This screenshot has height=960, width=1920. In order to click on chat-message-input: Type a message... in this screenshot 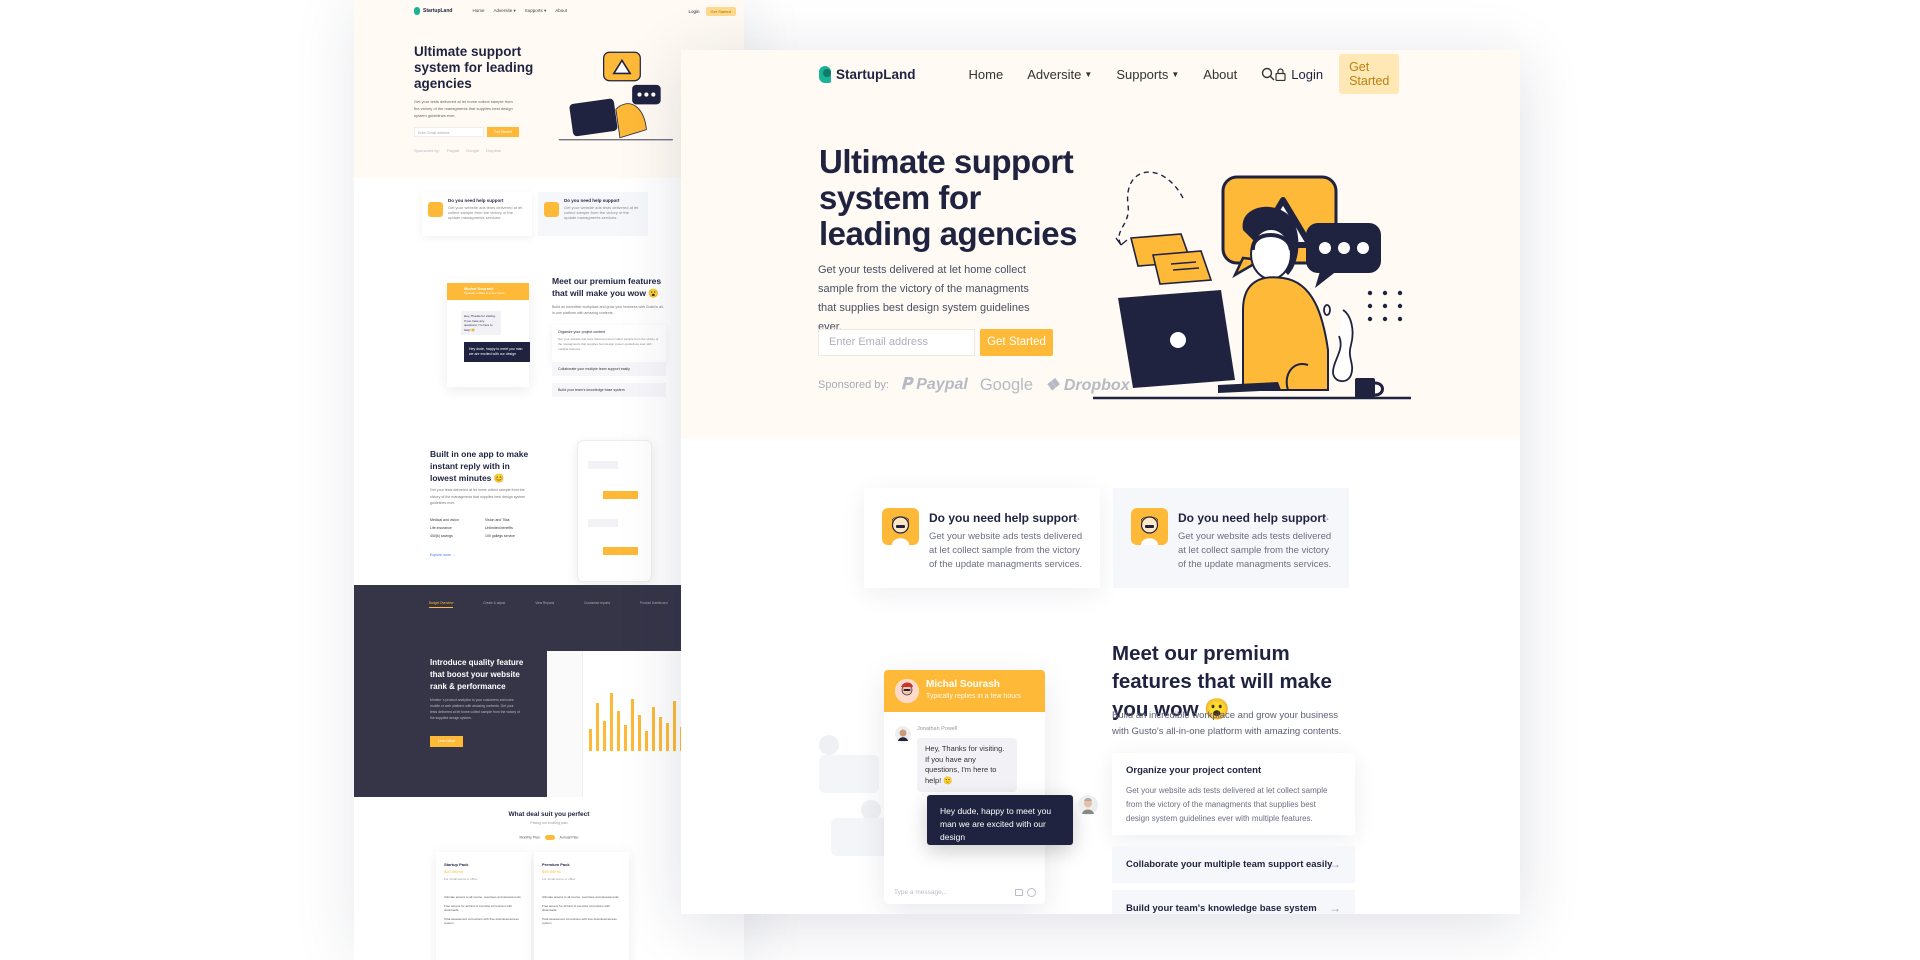, I will do `click(920, 892)`.